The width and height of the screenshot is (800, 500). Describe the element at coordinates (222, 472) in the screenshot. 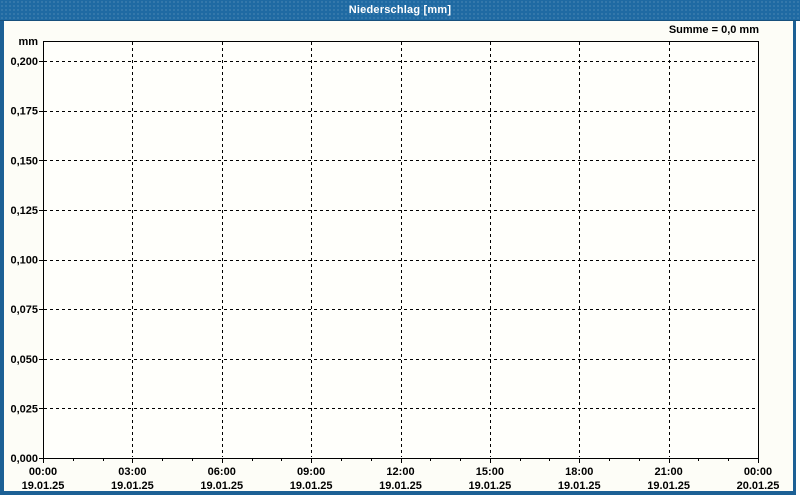

I see `x-tick-label: 06:00` at that location.